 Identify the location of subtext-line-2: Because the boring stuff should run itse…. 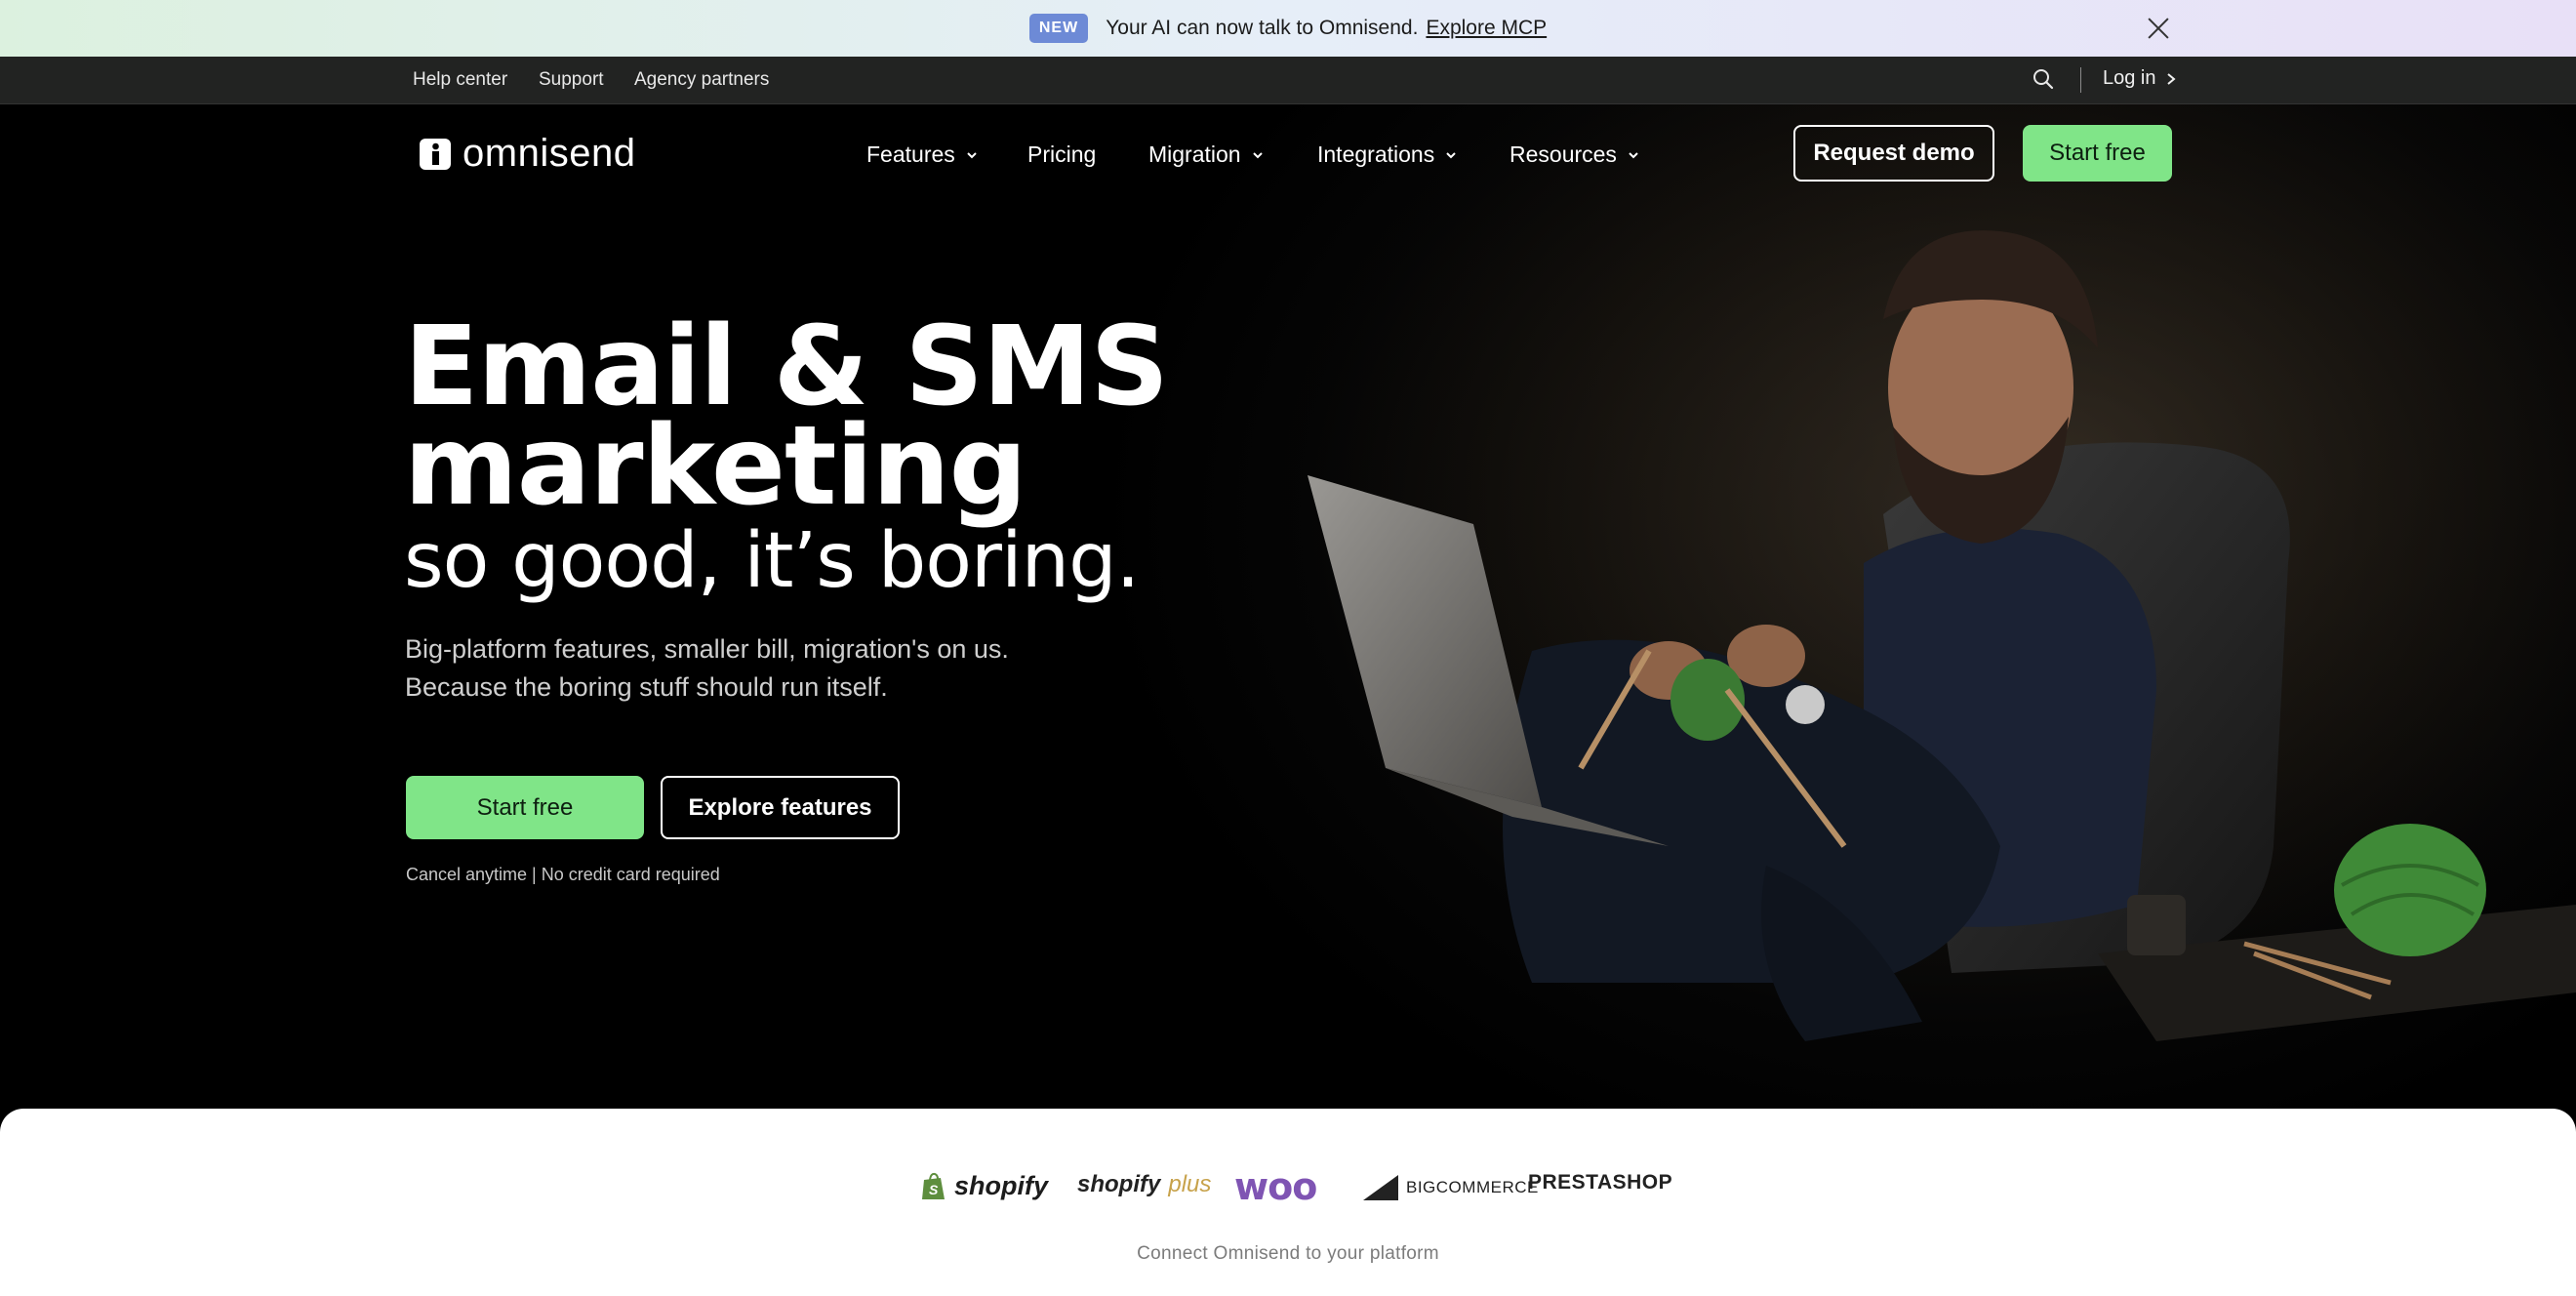
(646, 687).